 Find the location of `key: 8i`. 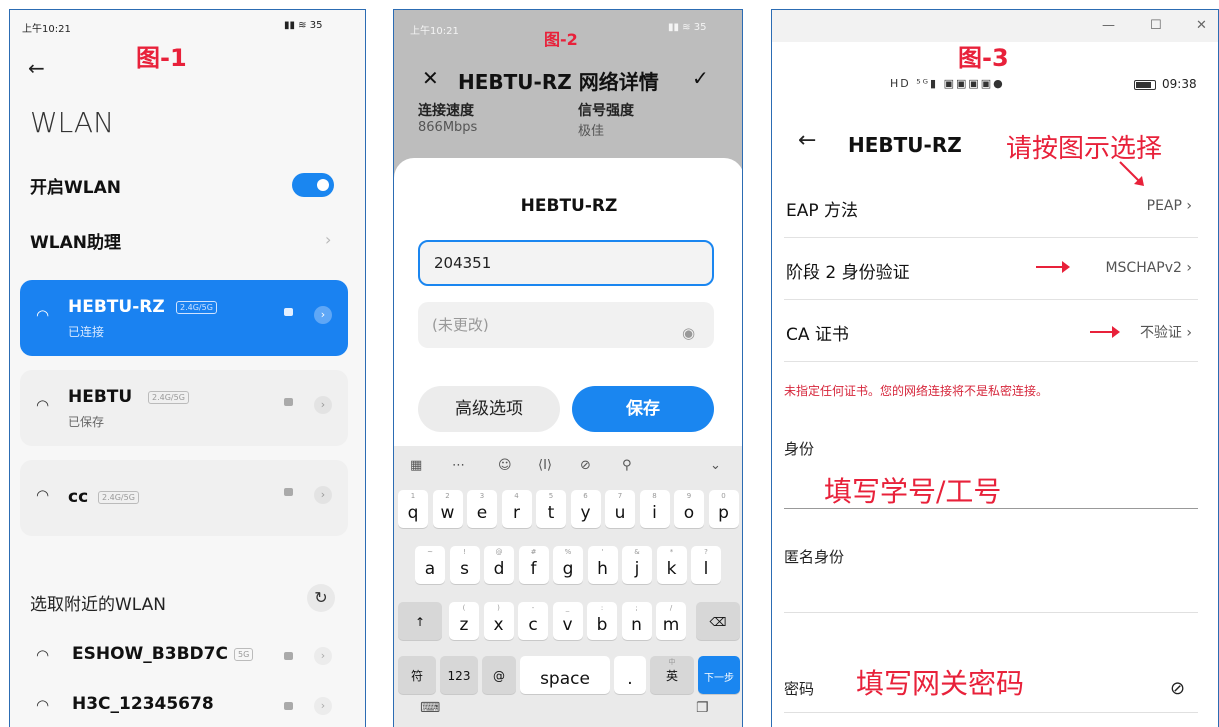

key: 8i is located at coordinates (654, 509).